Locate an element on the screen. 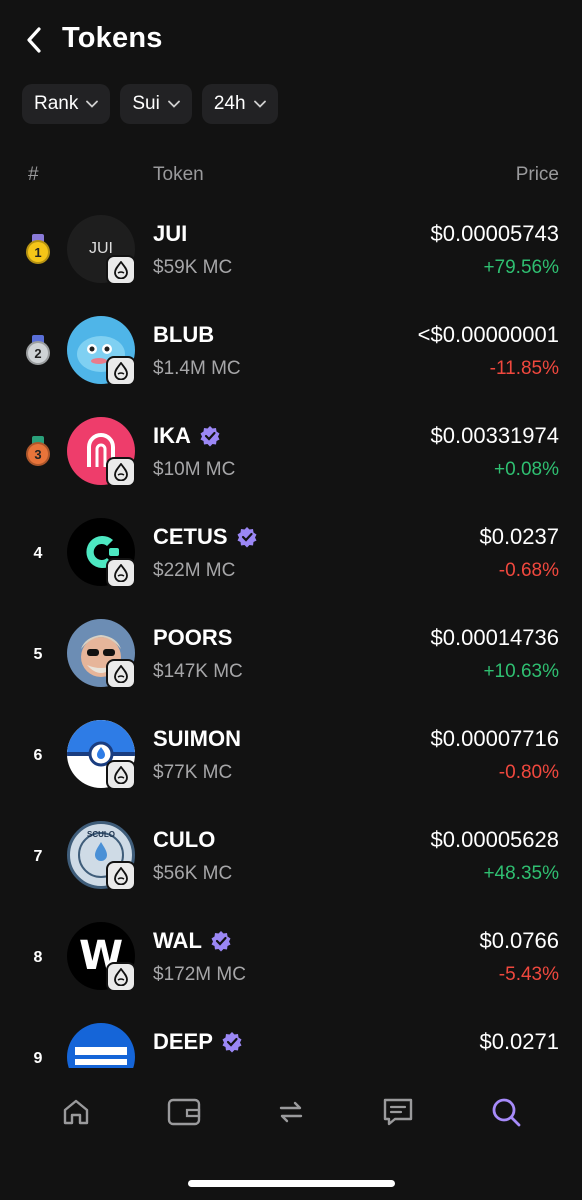  rank-medal: 3 is located at coordinates (38, 453).